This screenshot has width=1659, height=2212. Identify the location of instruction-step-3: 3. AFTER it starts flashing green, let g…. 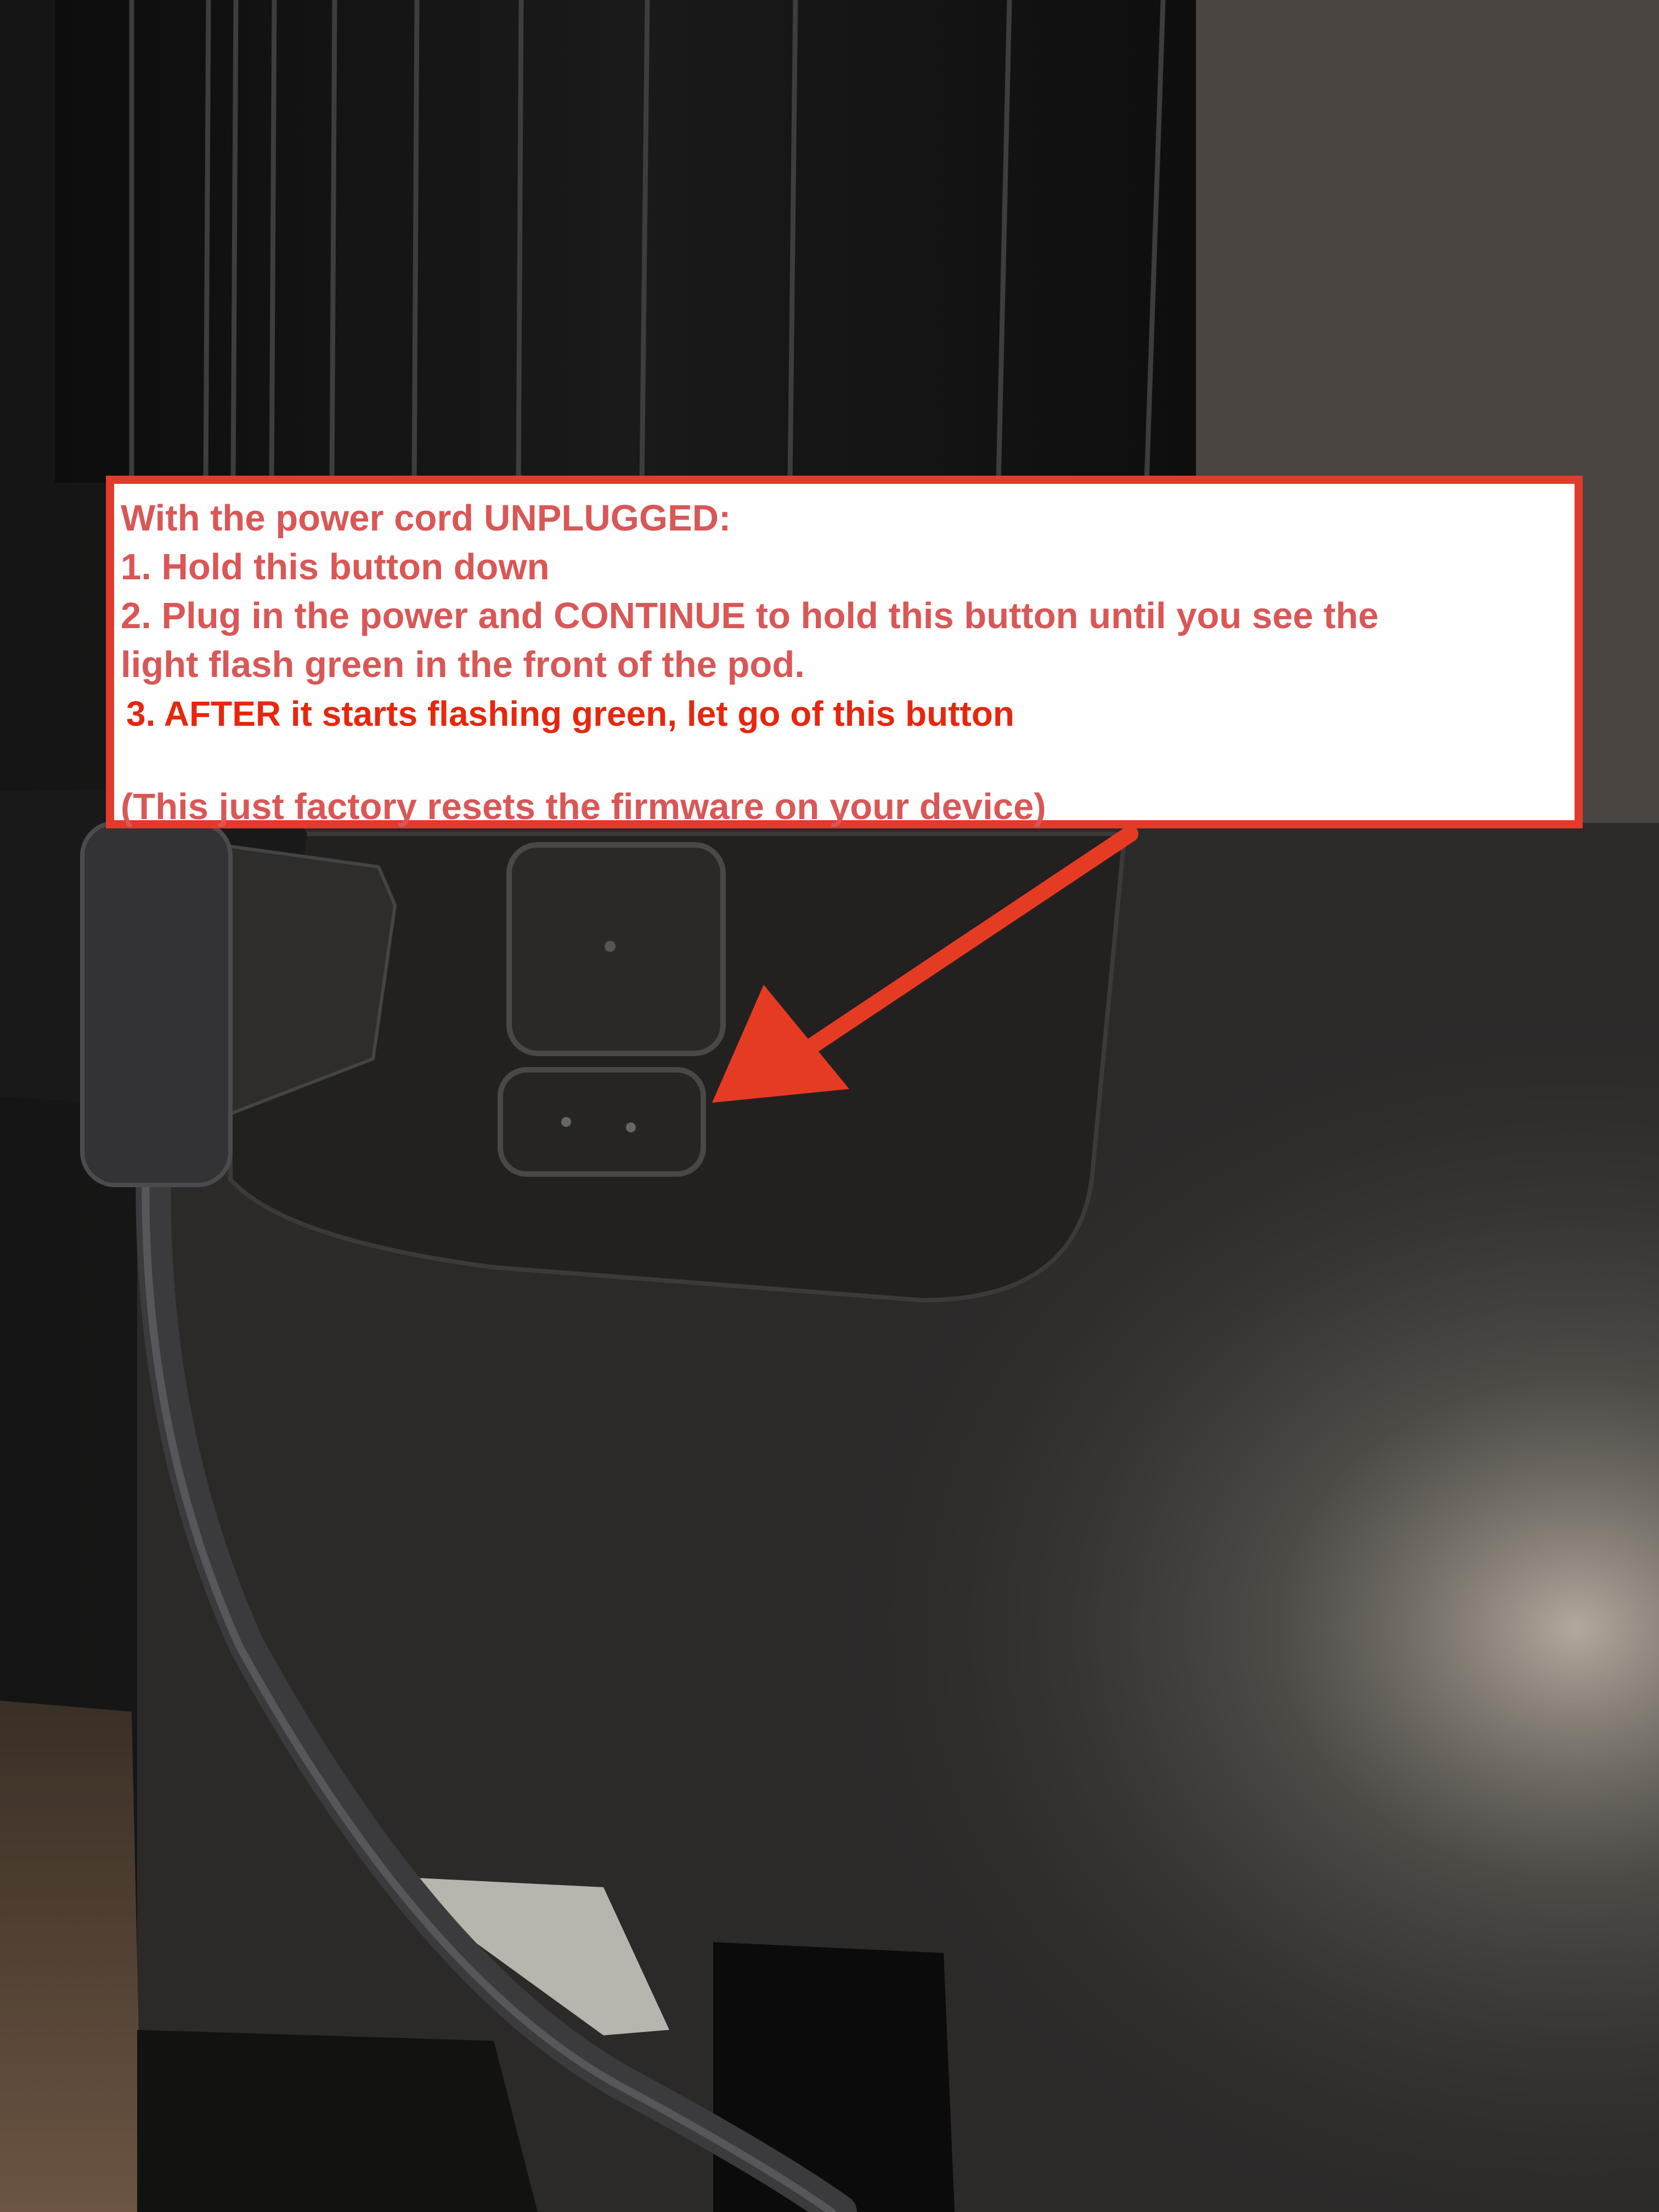
(570, 713).